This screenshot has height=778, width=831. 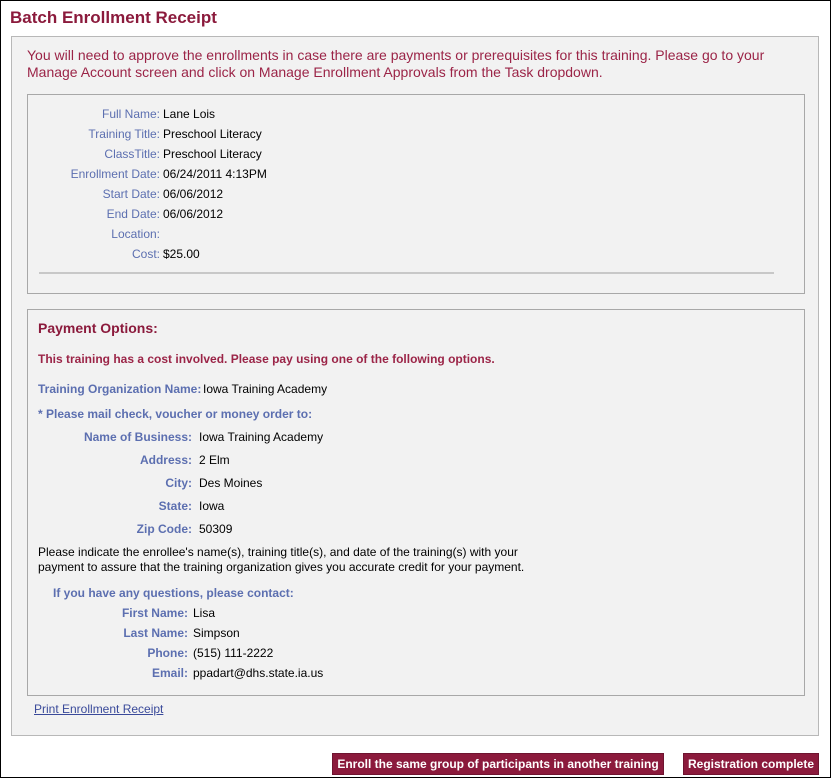 What do you see at coordinates (258, 673) in the screenshot?
I see `contact-value: ppadart@dhs.state.ia.us` at bounding box center [258, 673].